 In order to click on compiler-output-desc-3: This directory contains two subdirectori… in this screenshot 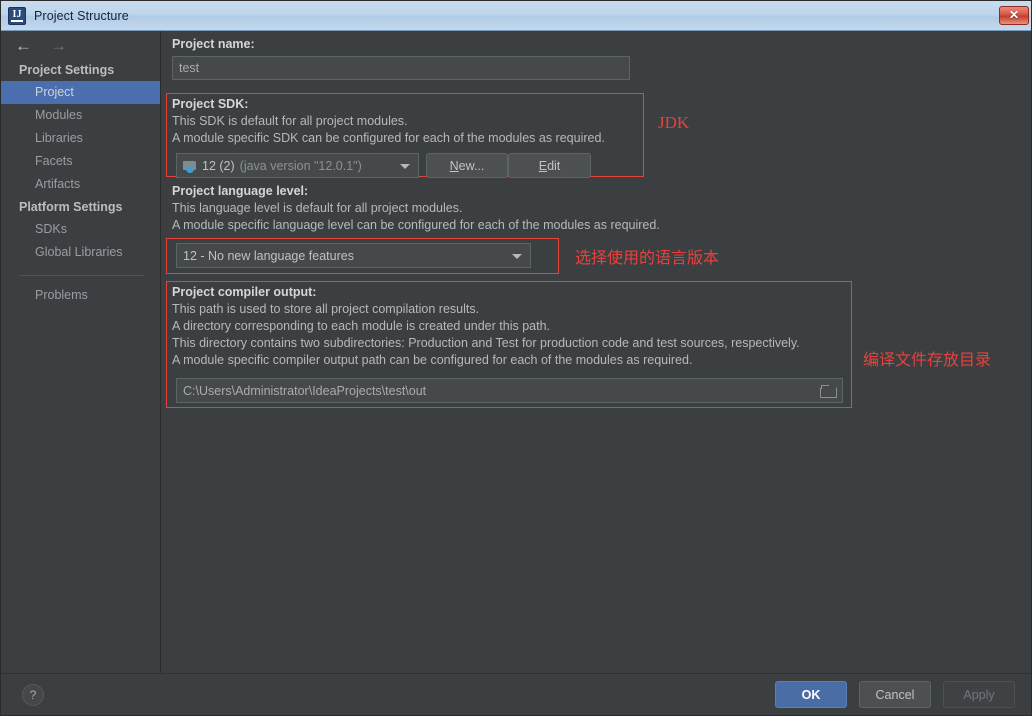, I will do `click(486, 343)`.